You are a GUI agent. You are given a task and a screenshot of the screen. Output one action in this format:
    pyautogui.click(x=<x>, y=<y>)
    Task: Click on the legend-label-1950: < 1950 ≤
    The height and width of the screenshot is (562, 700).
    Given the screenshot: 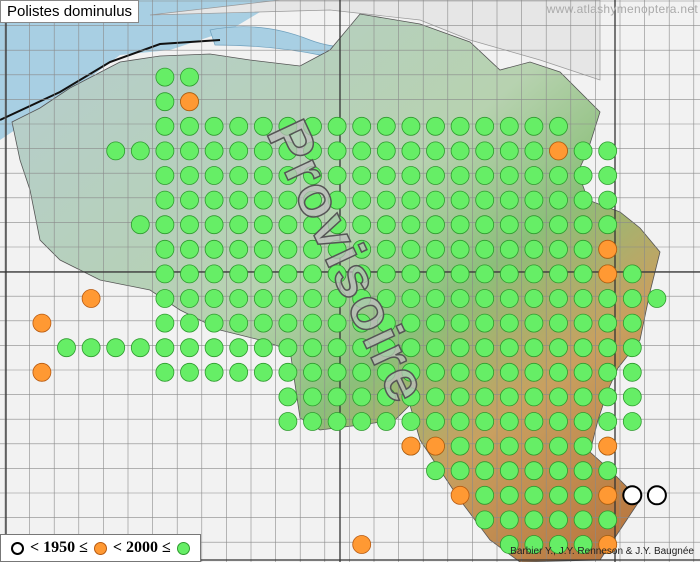 What is the action you would take?
    pyautogui.click(x=59, y=547)
    